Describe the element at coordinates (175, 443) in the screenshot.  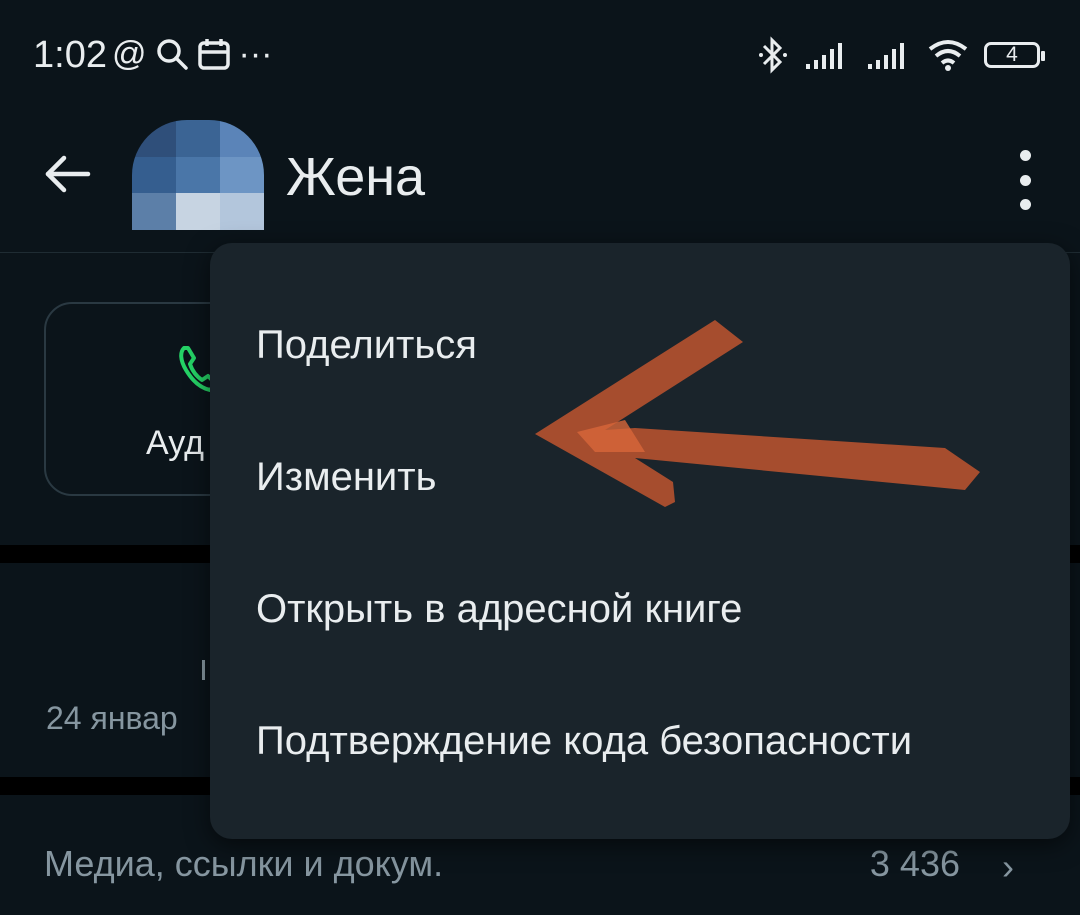
I see `audio-call-label: Ауд` at that location.